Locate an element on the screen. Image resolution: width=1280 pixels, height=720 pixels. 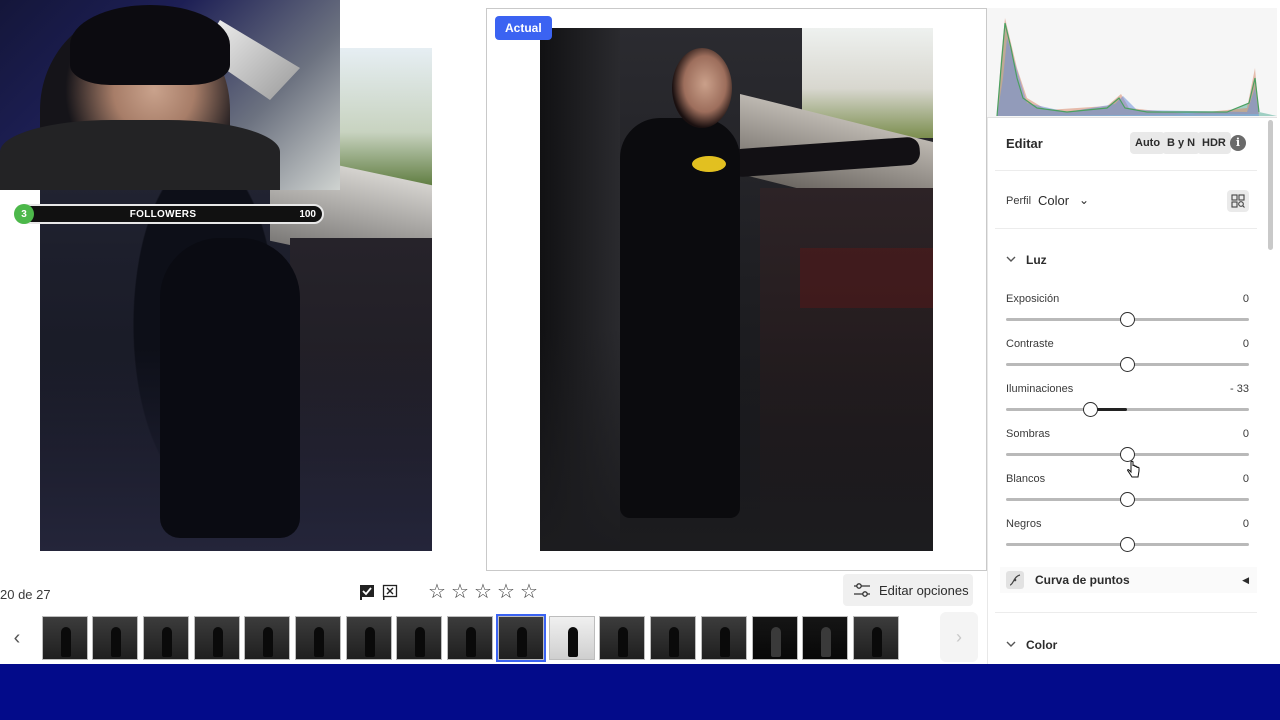
panel-scrollbar is located at coordinates (1270, 185).